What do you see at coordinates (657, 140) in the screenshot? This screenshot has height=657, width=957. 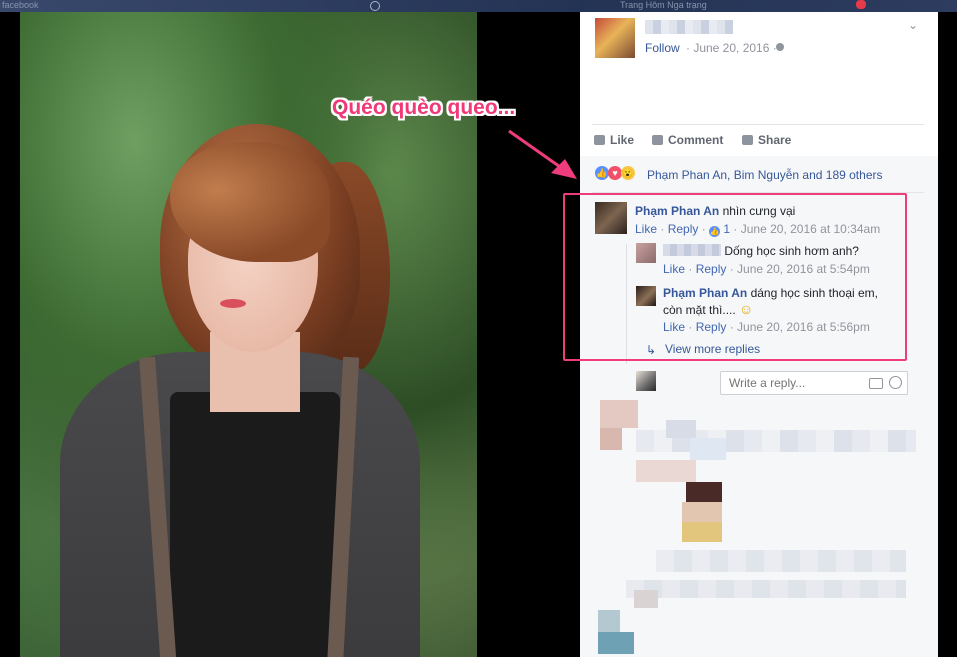 I see `comment-icon` at bounding box center [657, 140].